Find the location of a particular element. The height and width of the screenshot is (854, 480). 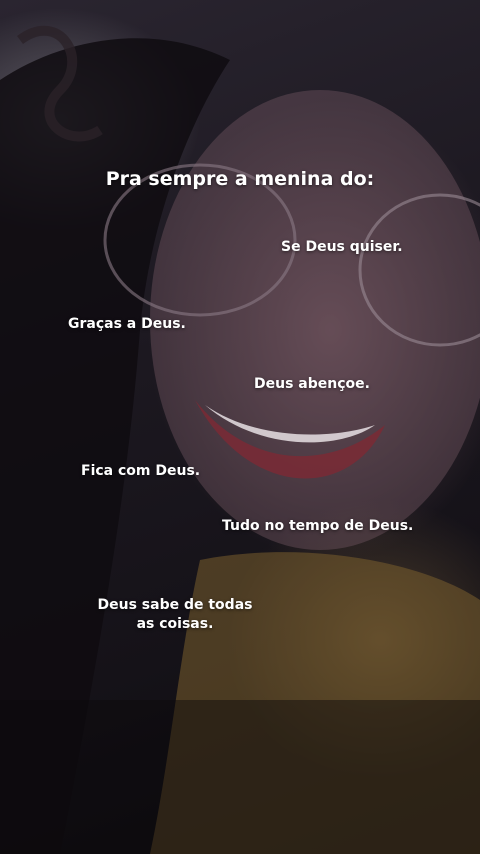

phrase-deus-abencoe: Deus abençoe. is located at coordinates (312, 384).